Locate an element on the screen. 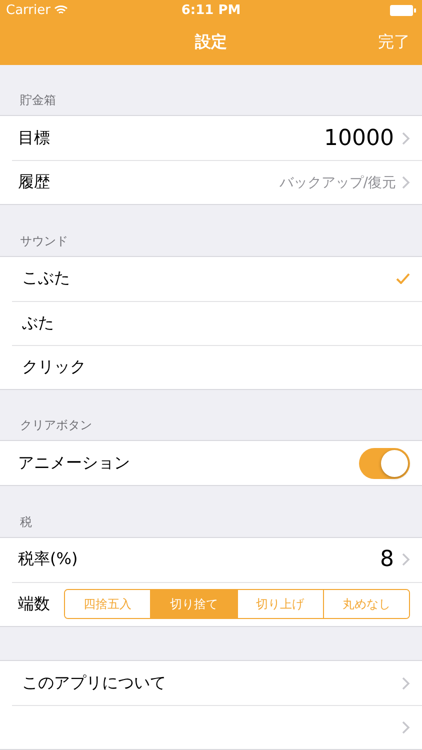 The width and height of the screenshot is (422, 750). setting-row: 目標 10000 is located at coordinates (217, 138).